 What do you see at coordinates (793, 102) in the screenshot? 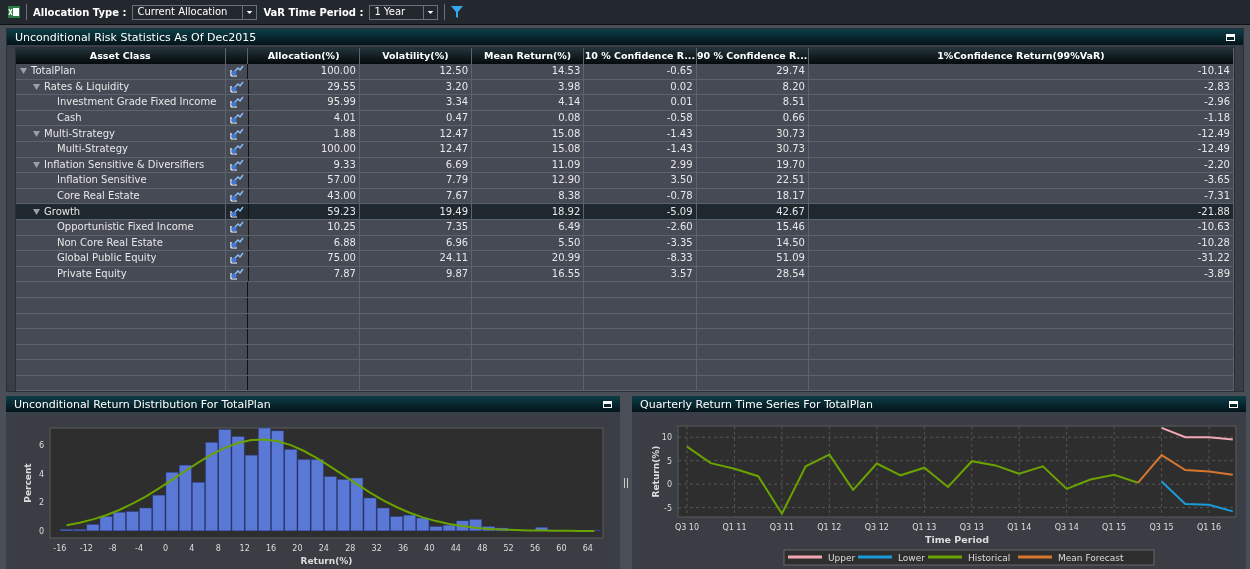
I see `table-cell: 8.51` at bounding box center [793, 102].